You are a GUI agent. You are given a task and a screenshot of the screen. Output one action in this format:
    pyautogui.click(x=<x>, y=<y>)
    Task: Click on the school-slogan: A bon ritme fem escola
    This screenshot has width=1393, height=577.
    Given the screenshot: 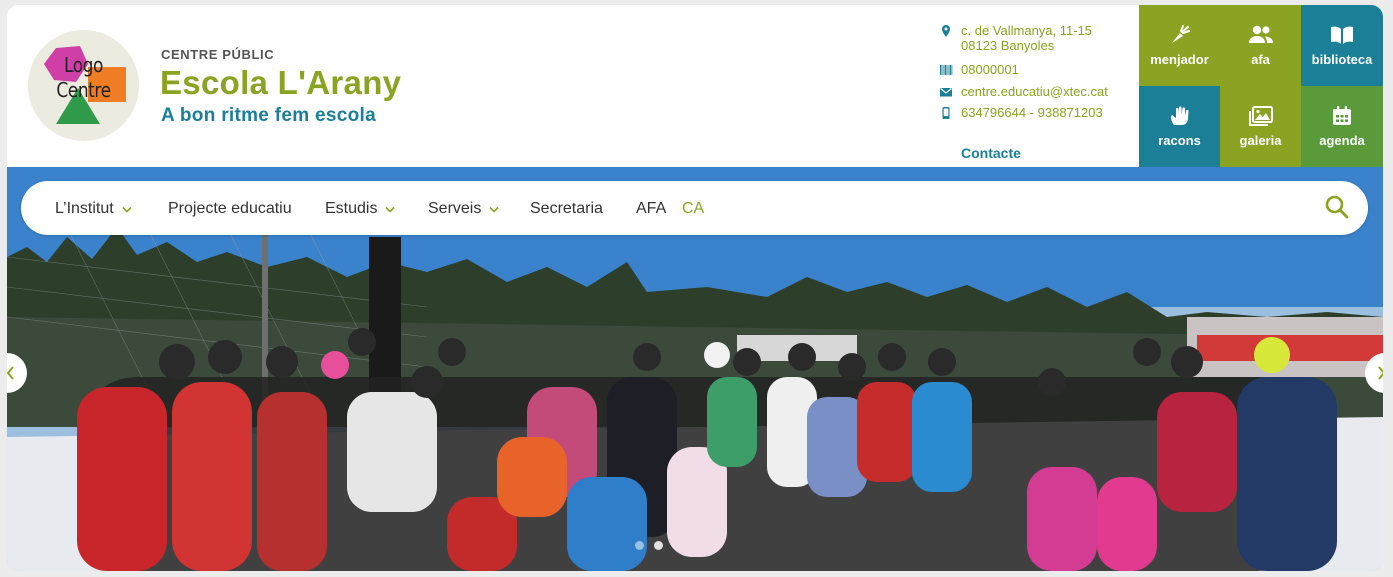 What is the action you would take?
    pyautogui.click(x=268, y=115)
    